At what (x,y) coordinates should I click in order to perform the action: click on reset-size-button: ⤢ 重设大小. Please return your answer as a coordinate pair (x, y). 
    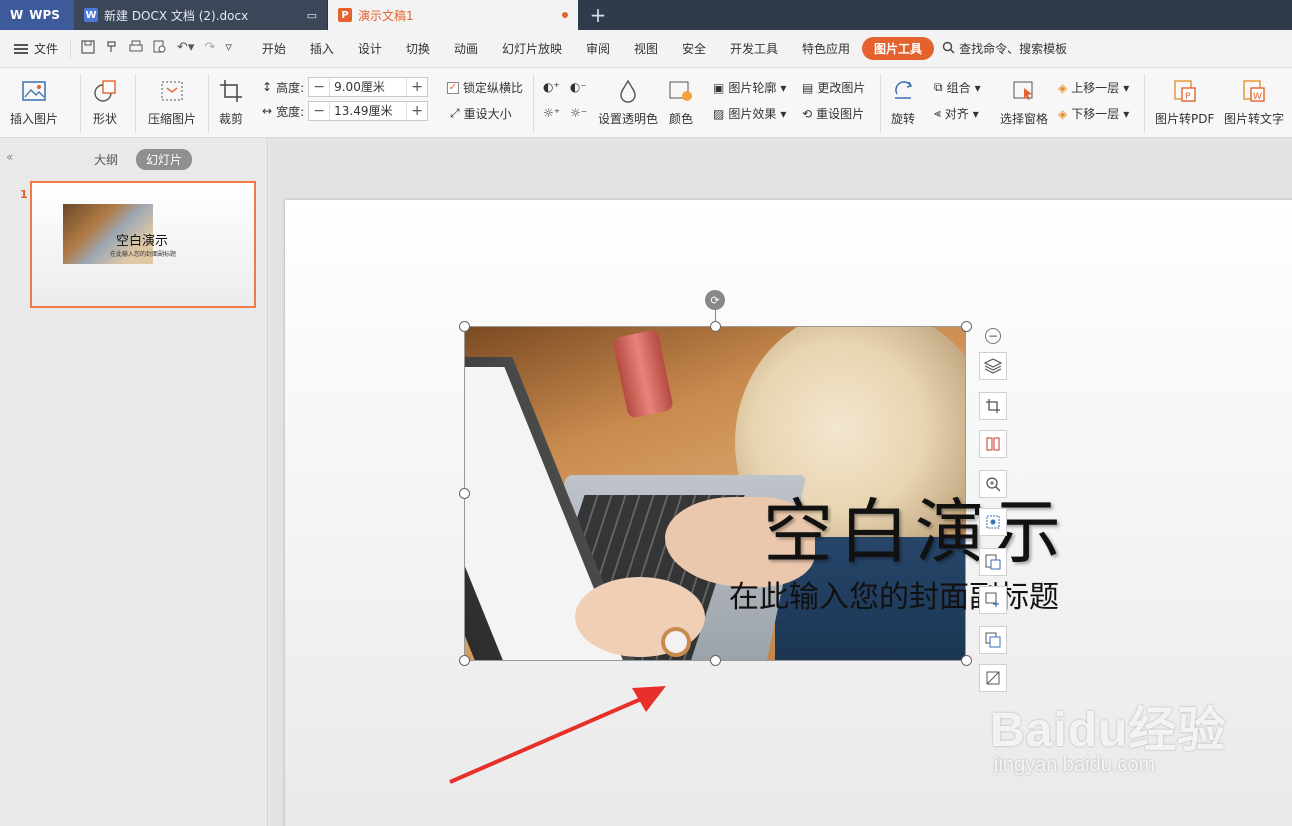
    Looking at the image, I should click on (481, 113).